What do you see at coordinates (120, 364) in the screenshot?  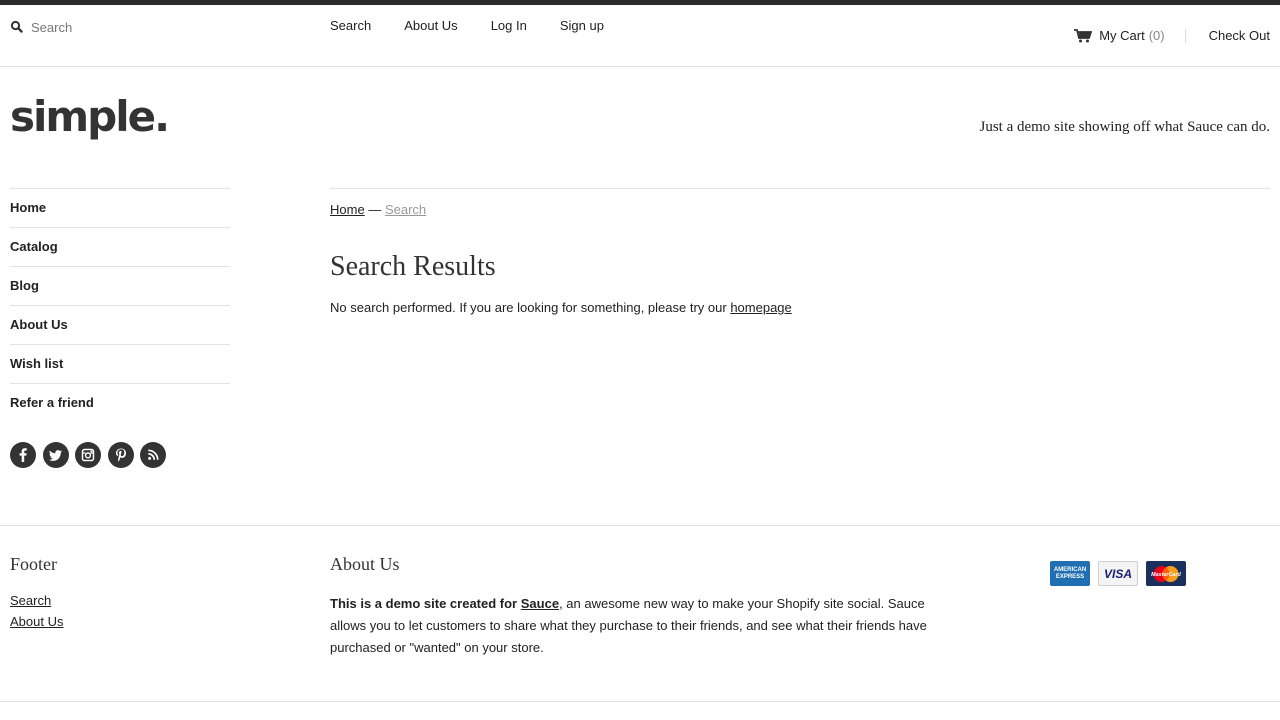 I see `sidebar-item-wish-list: Wish list` at bounding box center [120, 364].